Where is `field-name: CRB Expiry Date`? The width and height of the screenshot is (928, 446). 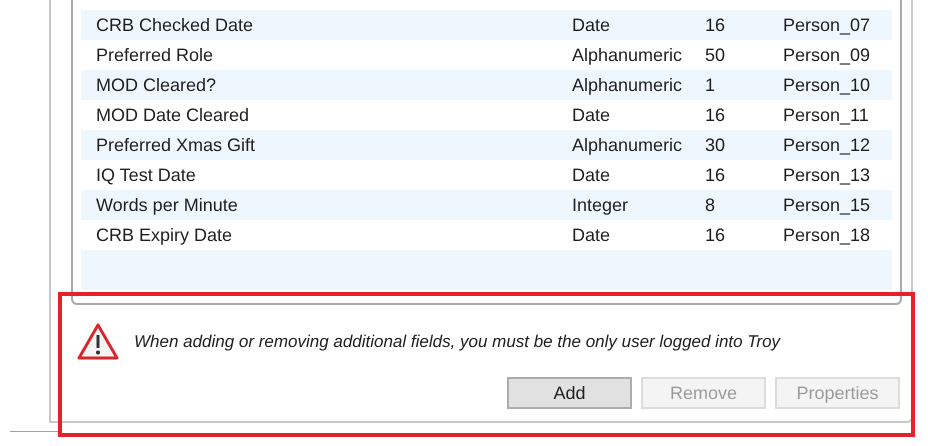 field-name: CRB Expiry Date is located at coordinates (165, 235).